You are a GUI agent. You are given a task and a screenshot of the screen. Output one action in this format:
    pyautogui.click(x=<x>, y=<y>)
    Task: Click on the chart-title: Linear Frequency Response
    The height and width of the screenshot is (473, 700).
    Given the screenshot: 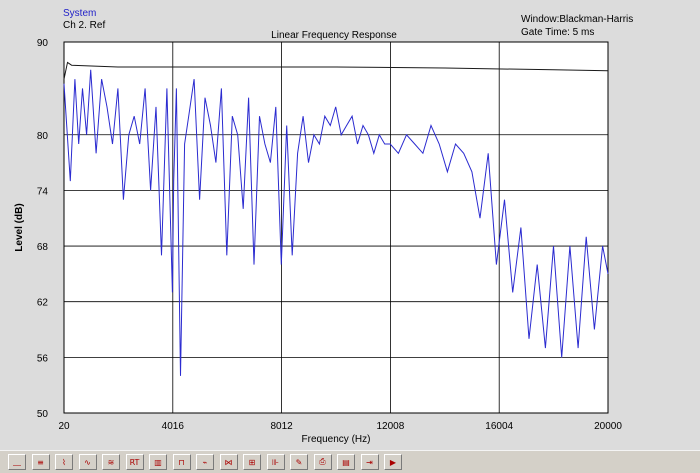 What is the action you would take?
    pyautogui.click(x=334, y=35)
    